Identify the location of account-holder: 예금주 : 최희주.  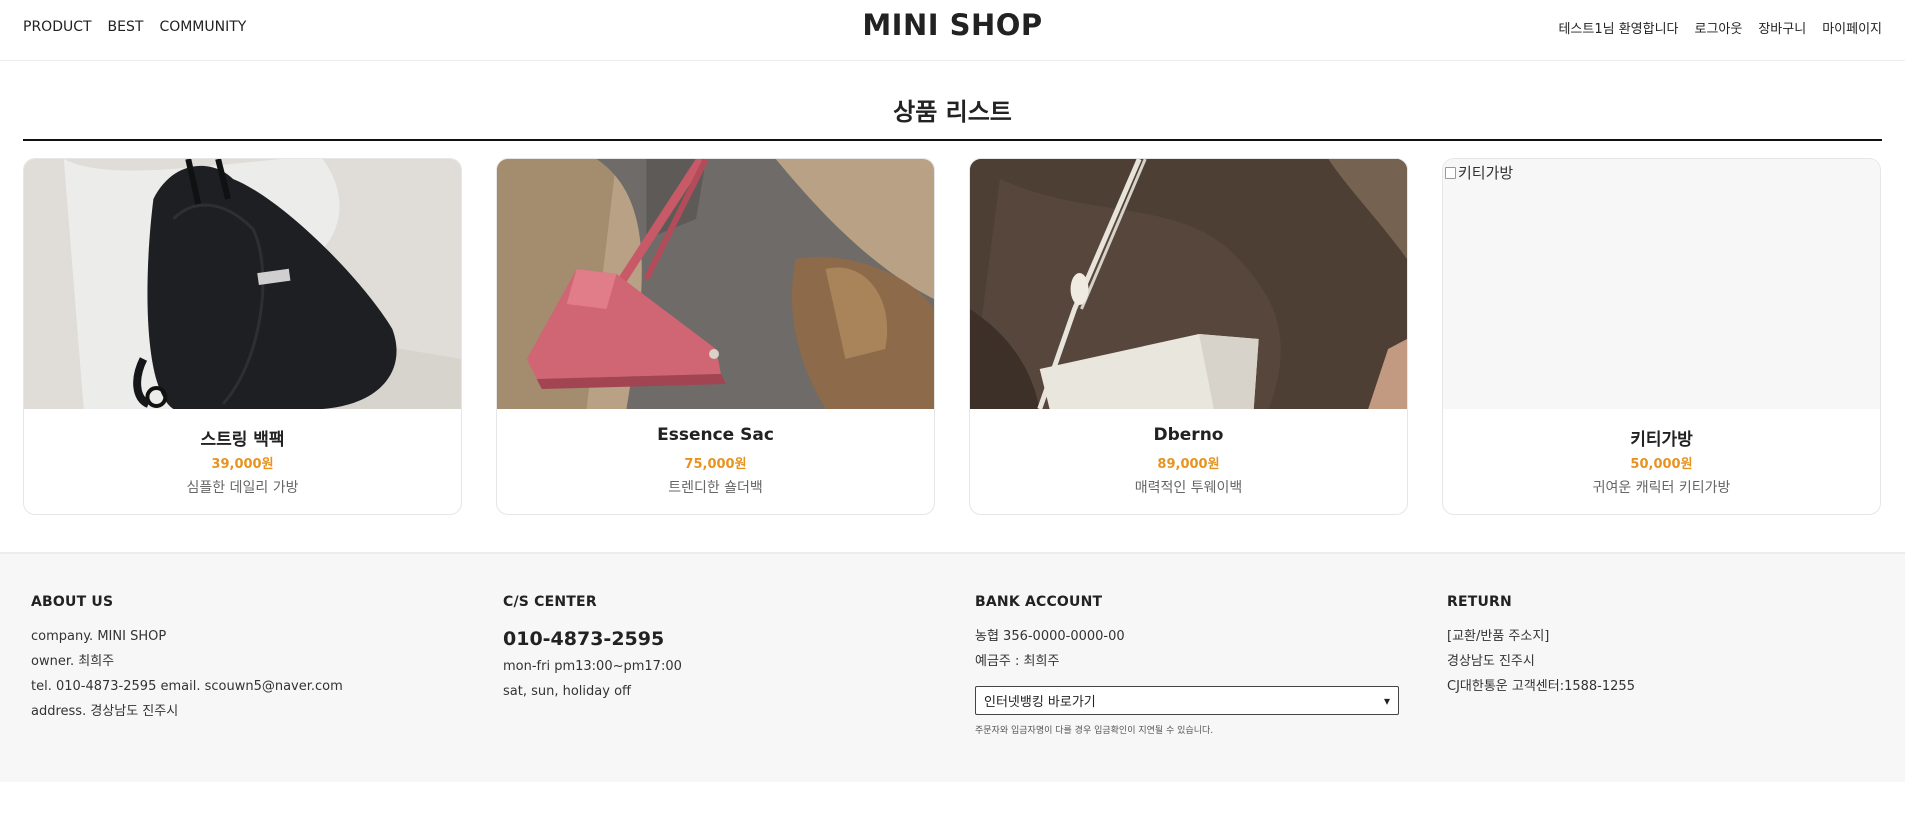
(1017, 661).